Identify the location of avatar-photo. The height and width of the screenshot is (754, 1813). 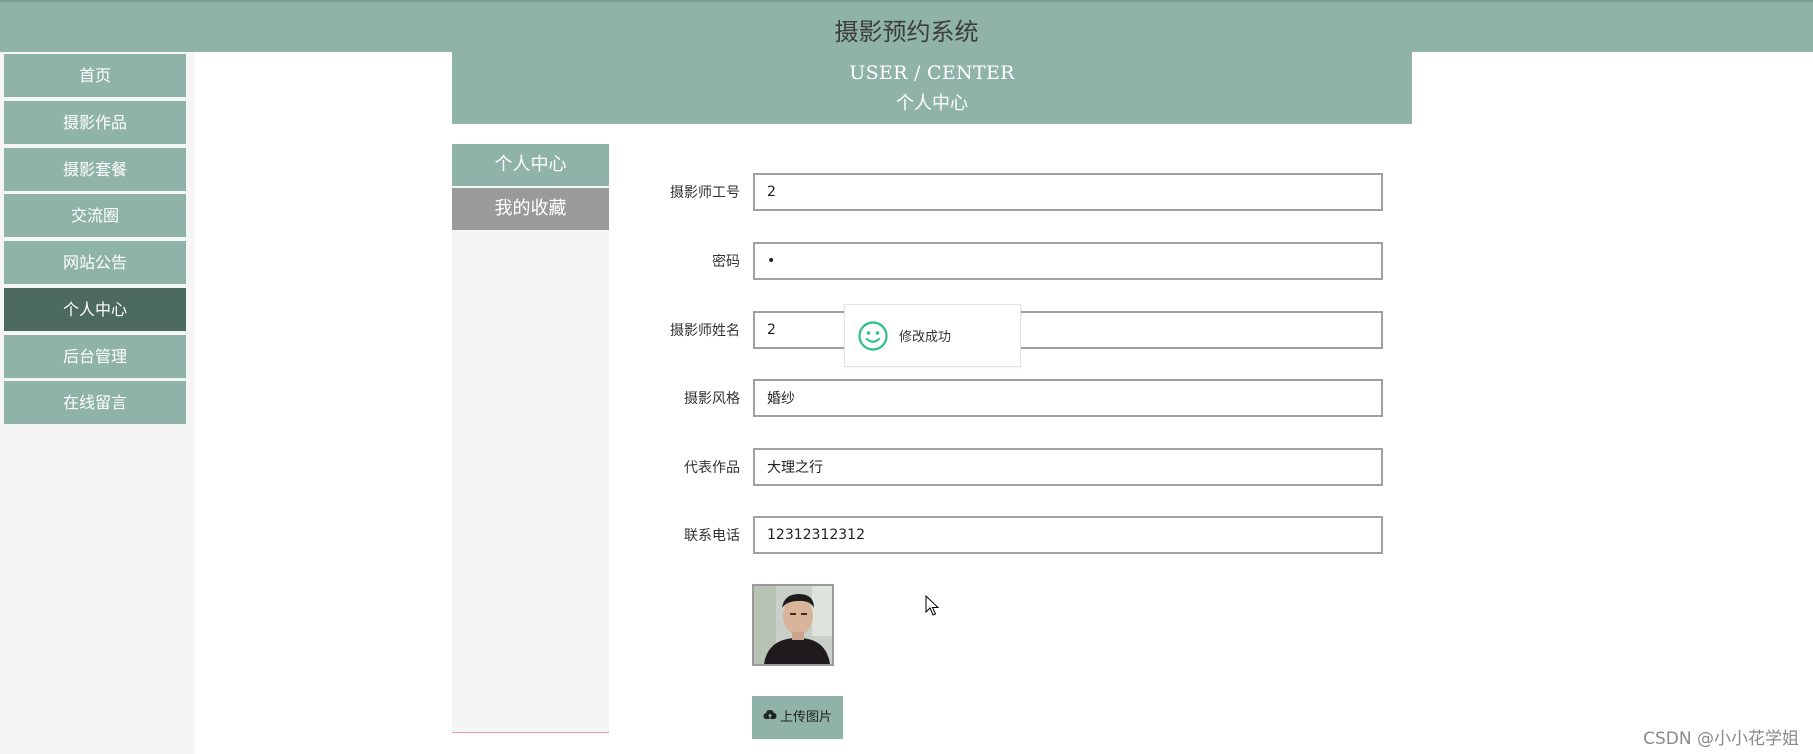
(793, 625).